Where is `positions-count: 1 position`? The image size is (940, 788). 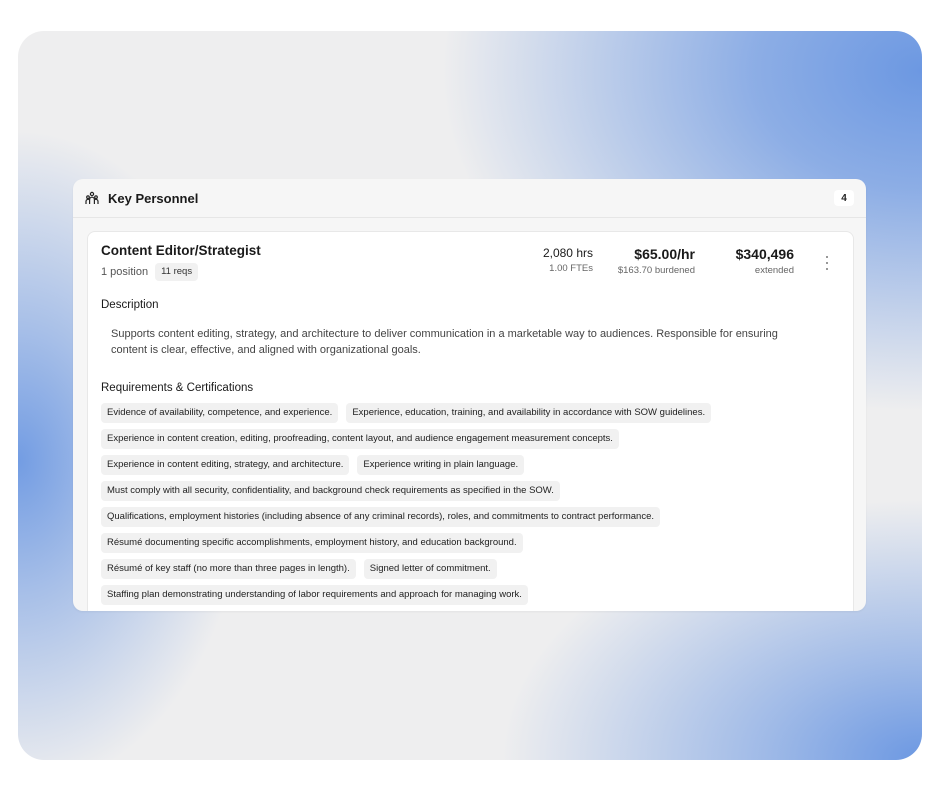 positions-count: 1 position is located at coordinates (125, 272).